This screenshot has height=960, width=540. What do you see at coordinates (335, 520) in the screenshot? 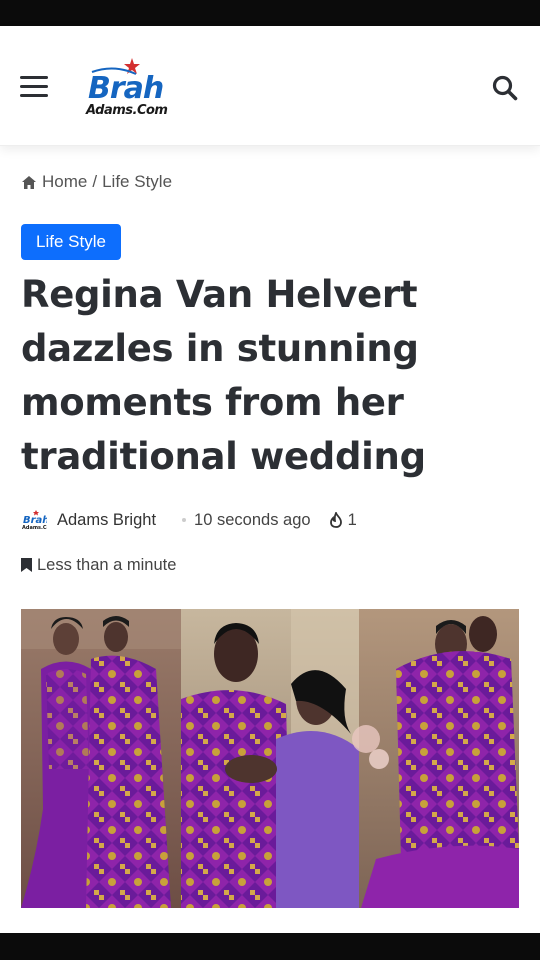
I see `fire-icon` at bounding box center [335, 520].